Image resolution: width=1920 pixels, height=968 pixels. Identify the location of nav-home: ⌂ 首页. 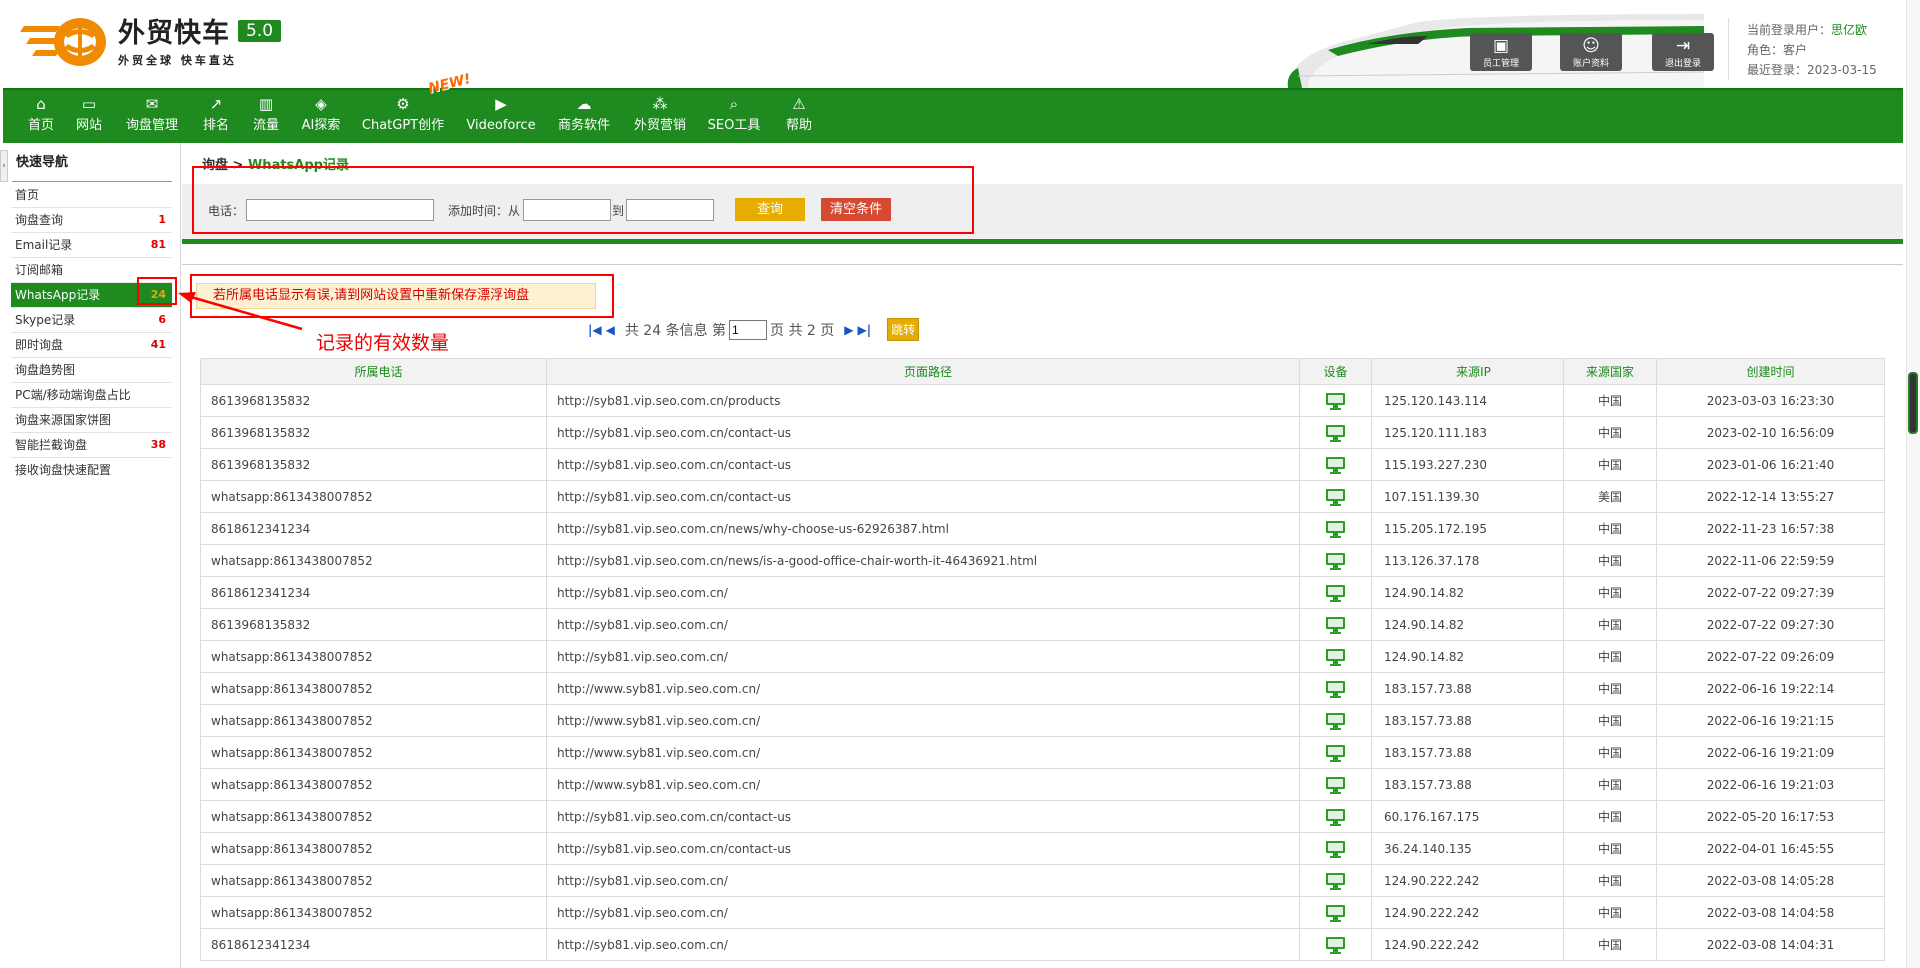
(41, 117).